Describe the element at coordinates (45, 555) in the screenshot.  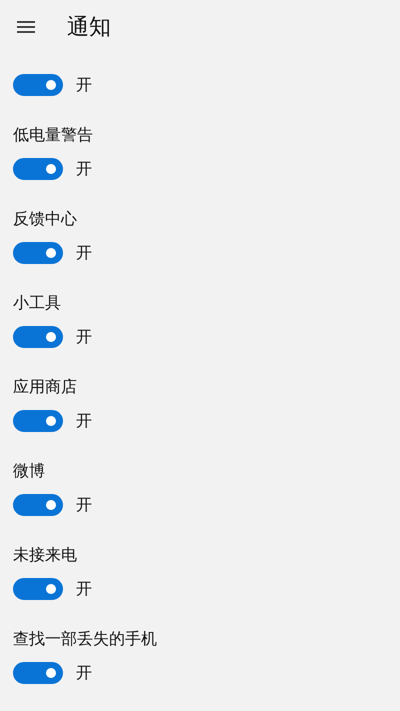
I see `setting-label: 未接来电` at that location.